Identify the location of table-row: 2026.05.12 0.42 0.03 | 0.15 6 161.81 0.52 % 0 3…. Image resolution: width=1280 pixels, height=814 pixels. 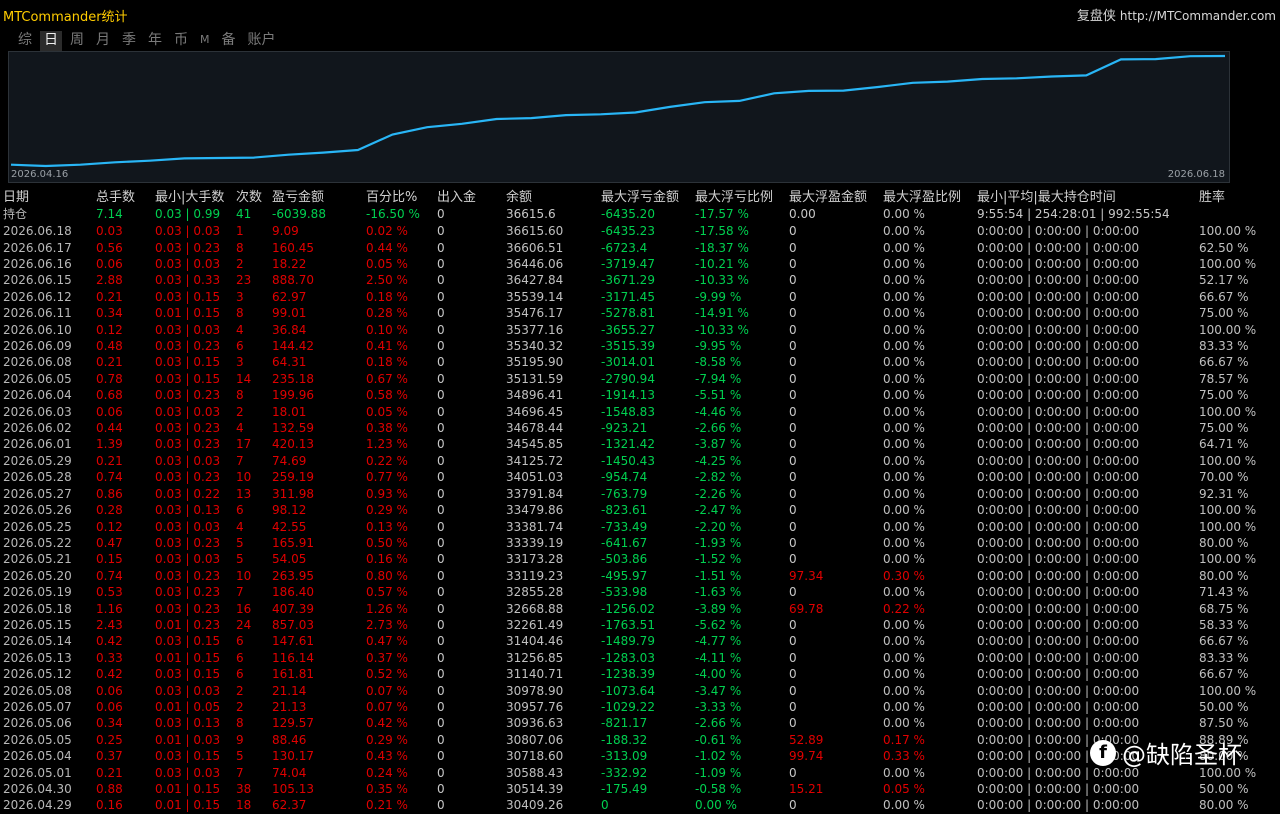
(639, 674).